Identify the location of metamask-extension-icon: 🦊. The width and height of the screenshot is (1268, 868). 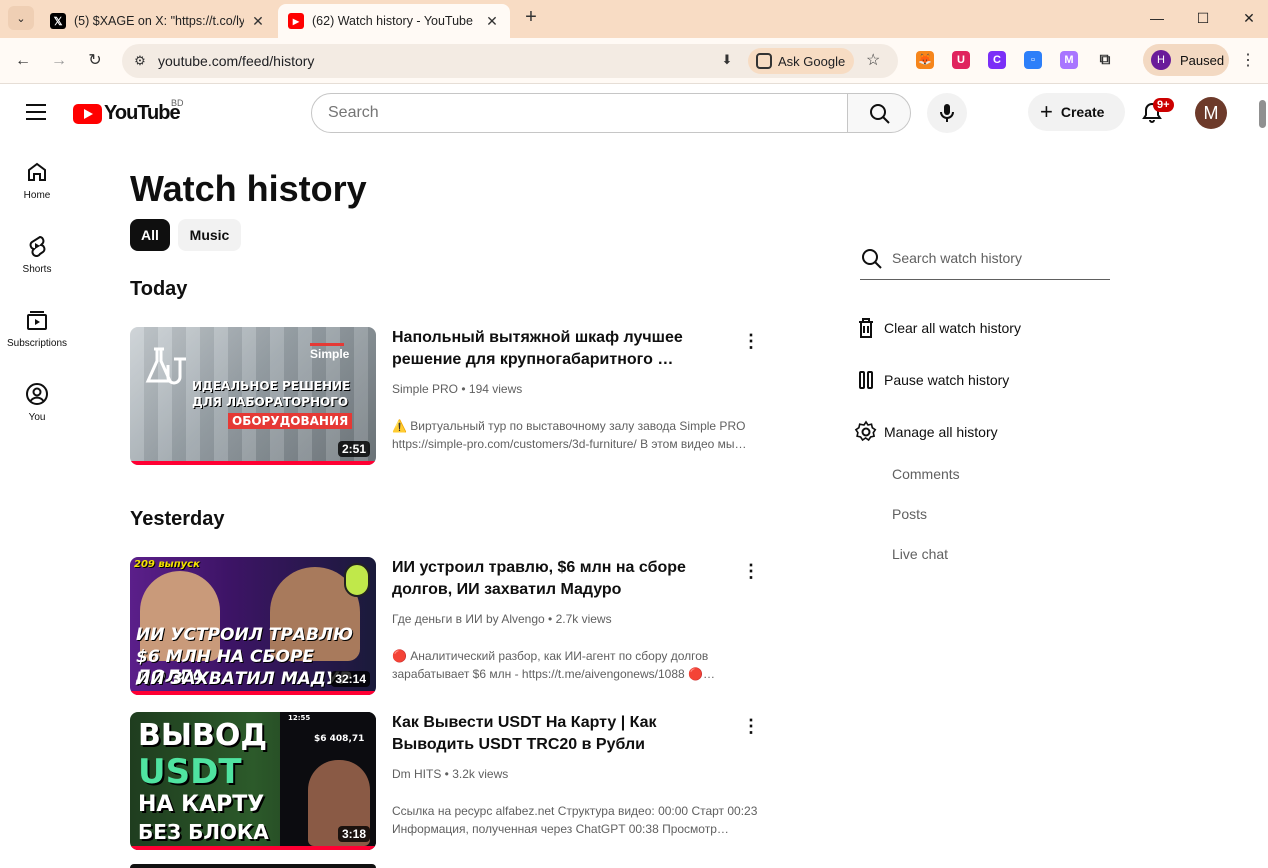
(925, 60).